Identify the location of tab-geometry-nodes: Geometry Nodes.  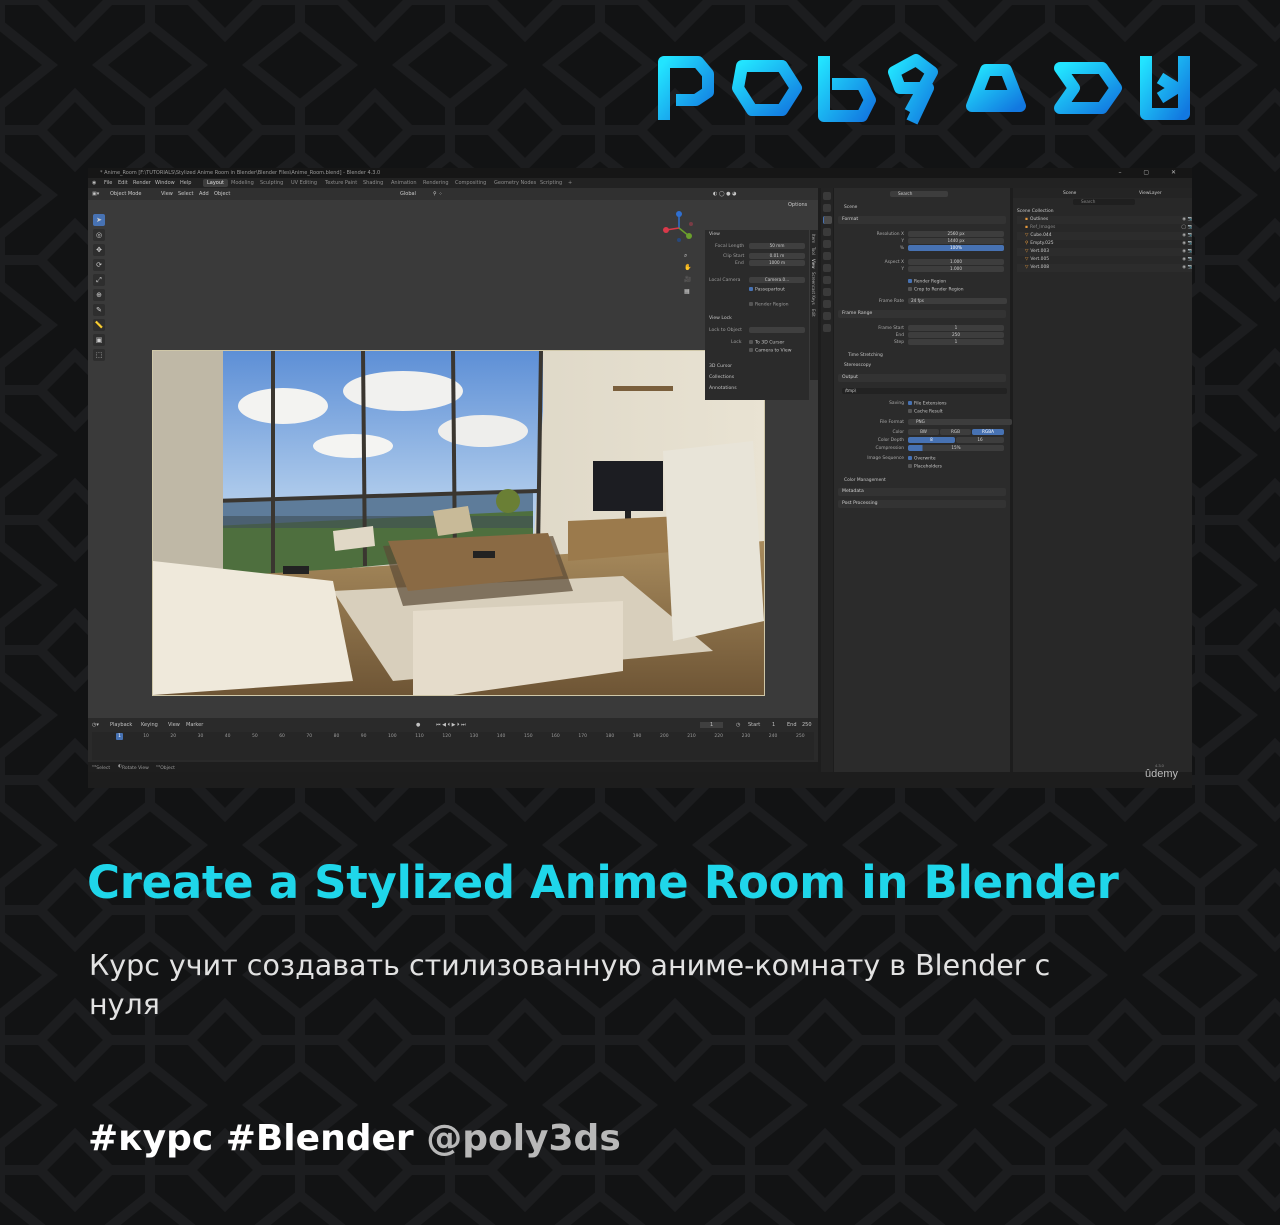
(515, 183).